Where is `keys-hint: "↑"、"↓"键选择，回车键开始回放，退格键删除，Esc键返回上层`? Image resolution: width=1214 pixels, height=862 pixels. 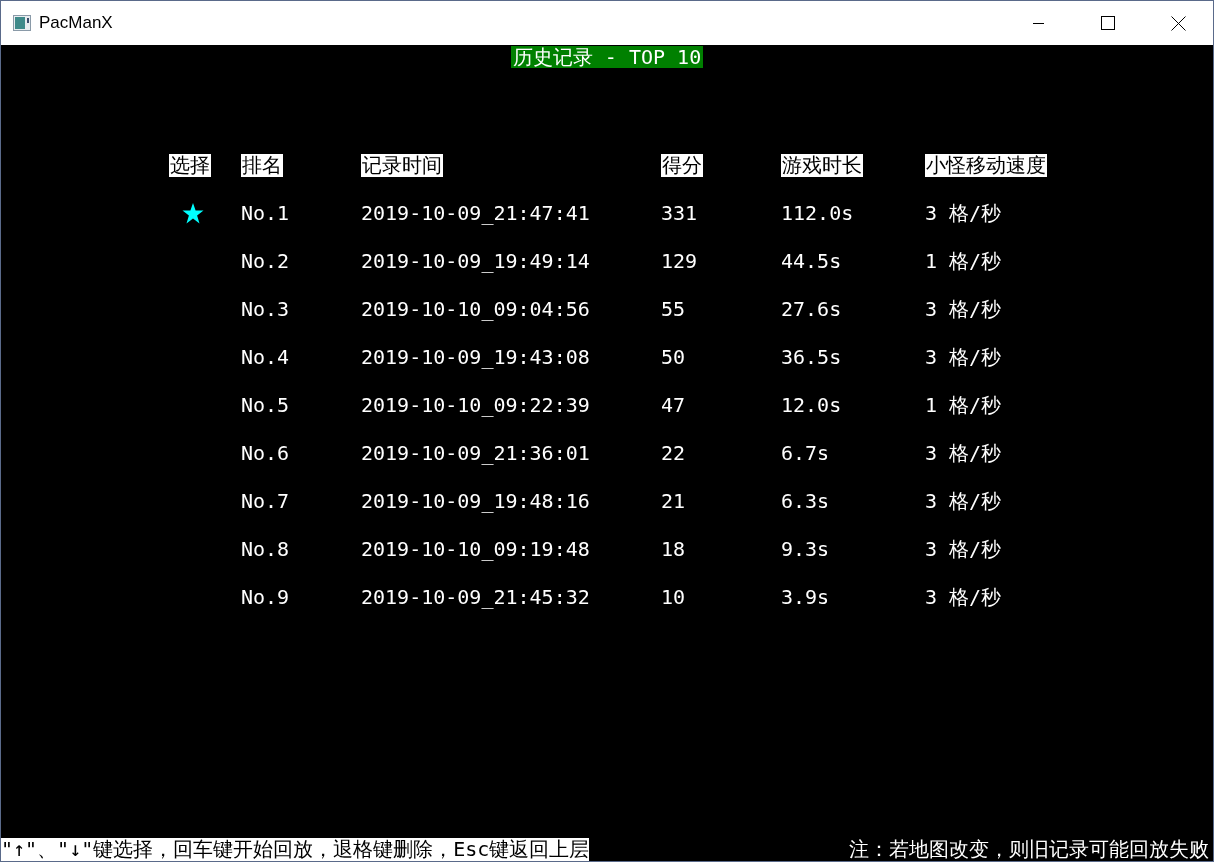
keys-hint: "↑"、"↓"键选择，回车键开始回放，退格键删除，Esc键返回上层 is located at coordinates (295, 849).